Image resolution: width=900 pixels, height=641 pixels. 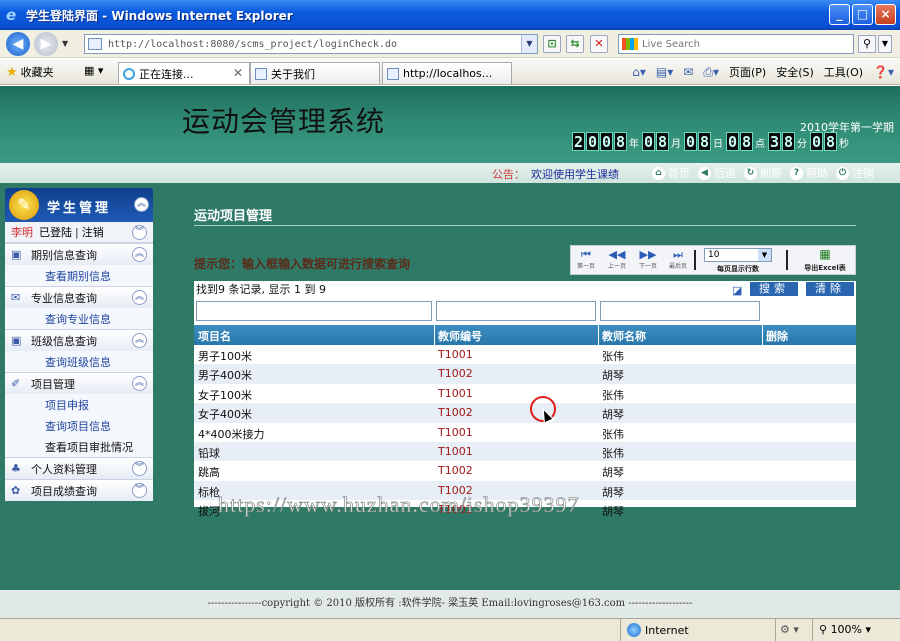 What do you see at coordinates (717, 173) in the screenshot?
I see `back-link: ◀ 后退` at bounding box center [717, 173].